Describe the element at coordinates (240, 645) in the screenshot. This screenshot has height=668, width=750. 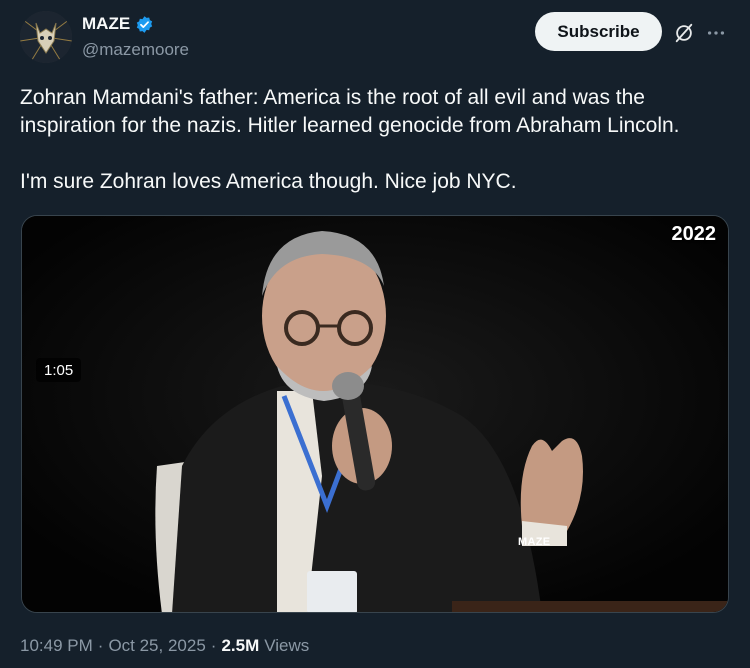
I see `views-count: 2.5M` at that location.